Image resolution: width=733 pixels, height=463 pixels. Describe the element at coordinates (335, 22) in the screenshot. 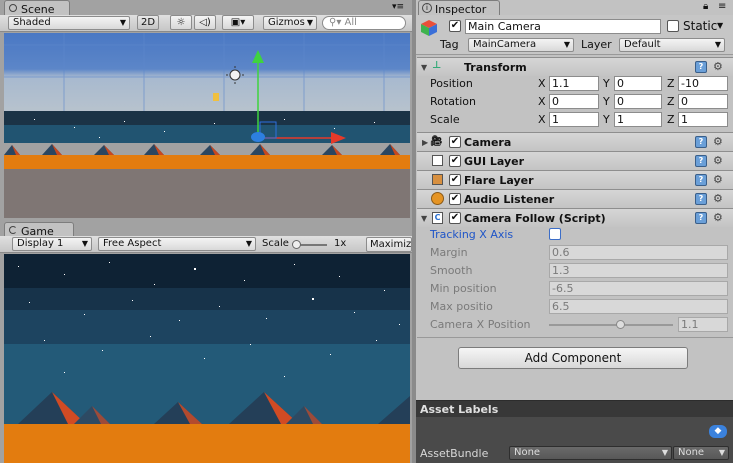

I see `search-icon: ⚲▾` at that location.